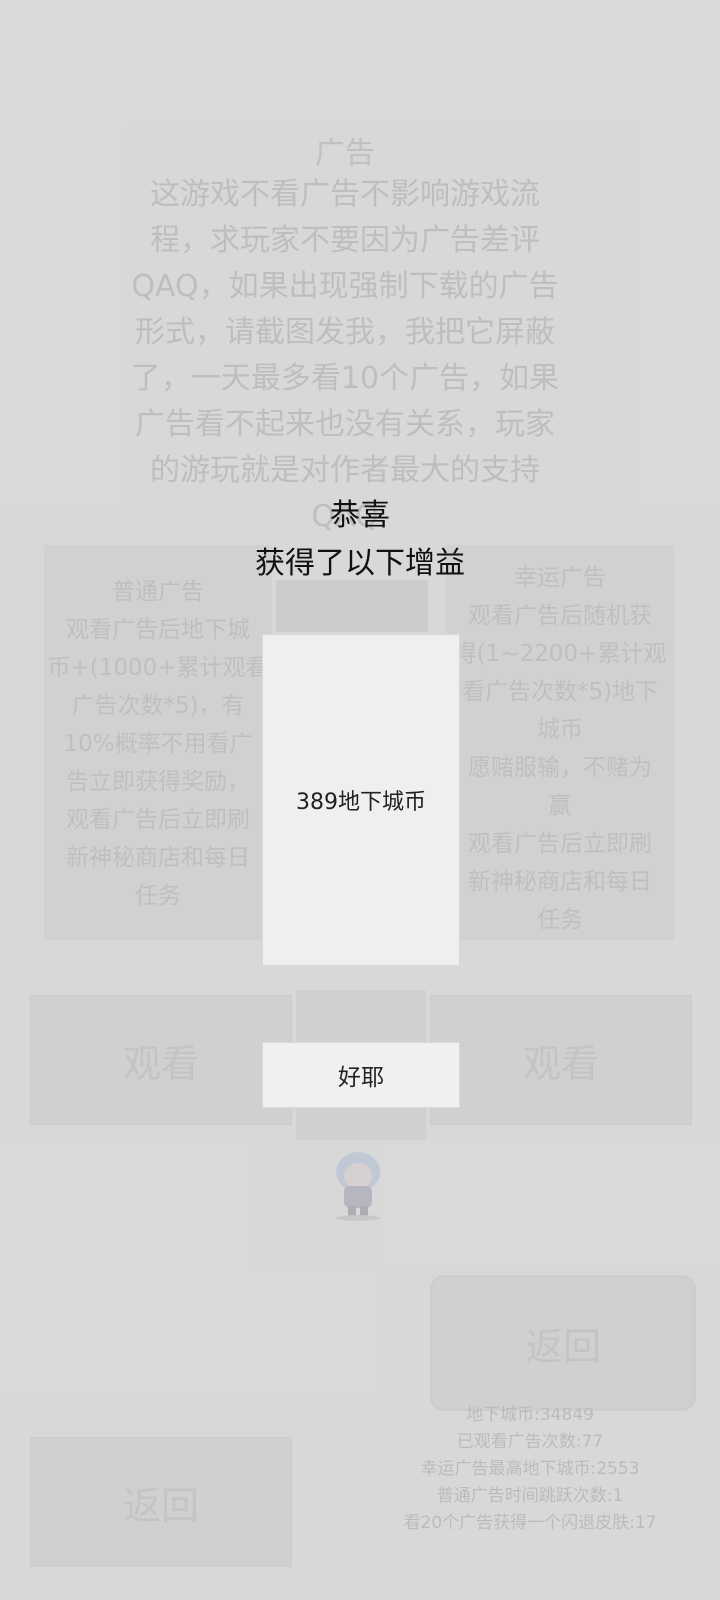 This screenshot has height=1600, width=720. What do you see at coordinates (360, 563) in the screenshot?
I see `dialog-title-buff: 获得了以下增益` at bounding box center [360, 563].